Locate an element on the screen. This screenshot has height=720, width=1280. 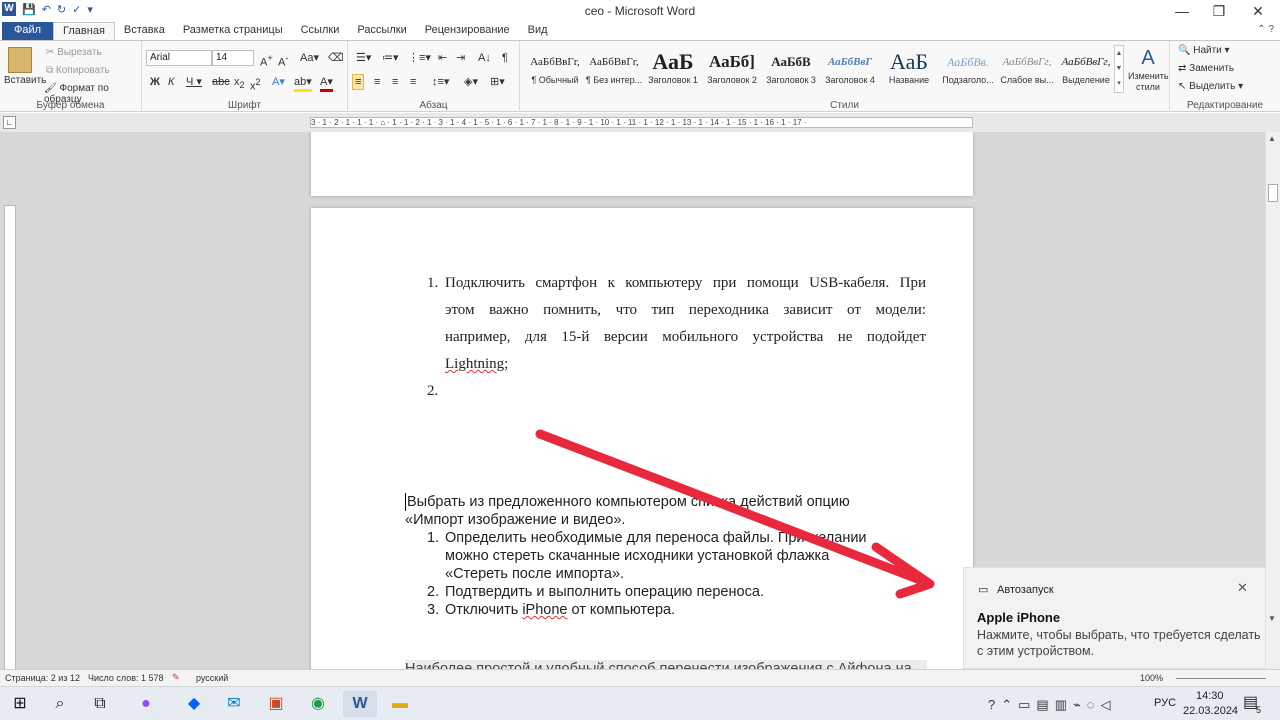
clear-formatting-button: ⌫ is located at coordinates (336, 58).